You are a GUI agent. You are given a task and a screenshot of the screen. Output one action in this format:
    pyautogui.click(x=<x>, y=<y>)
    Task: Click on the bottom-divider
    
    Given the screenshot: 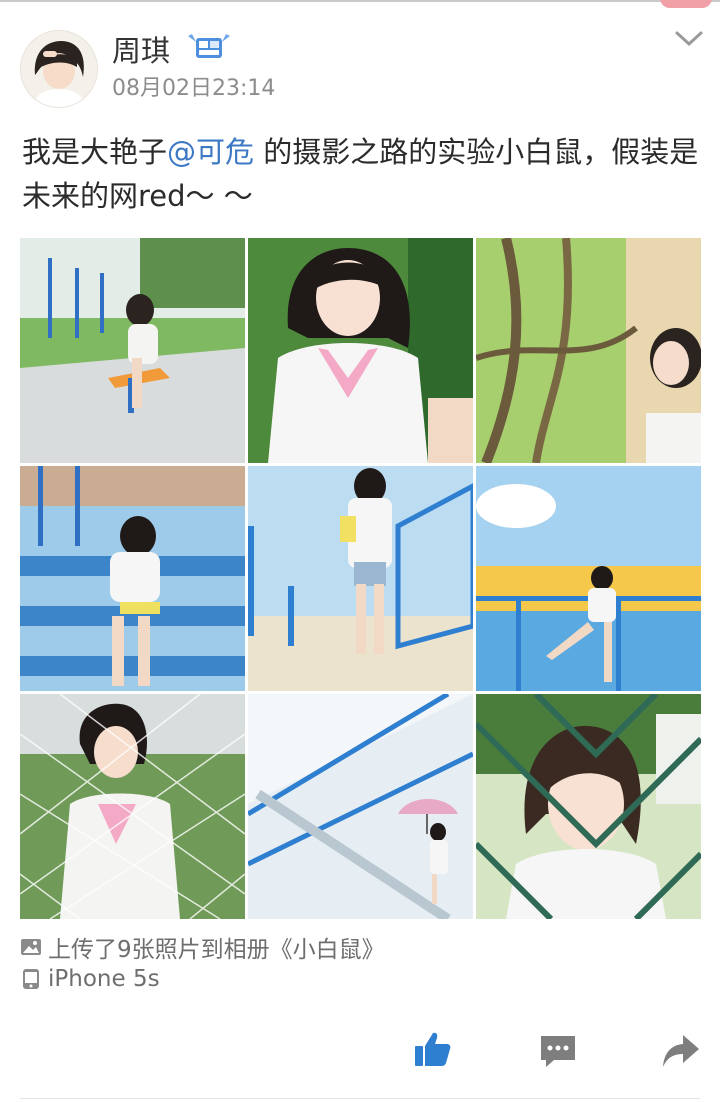 What is the action you would take?
    pyautogui.click(x=360, y=1098)
    